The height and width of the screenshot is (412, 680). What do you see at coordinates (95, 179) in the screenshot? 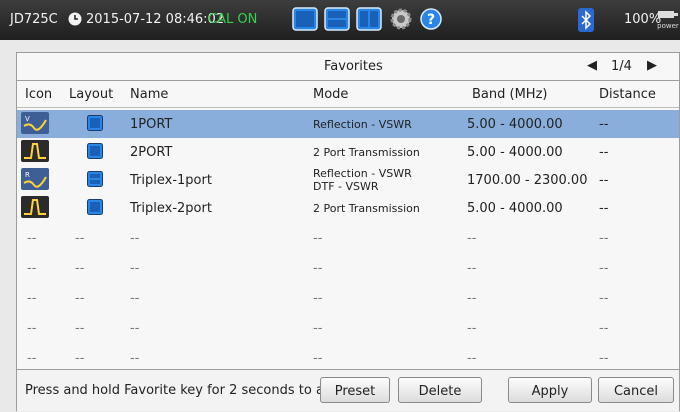
I see `dual-layout-icon` at bounding box center [95, 179].